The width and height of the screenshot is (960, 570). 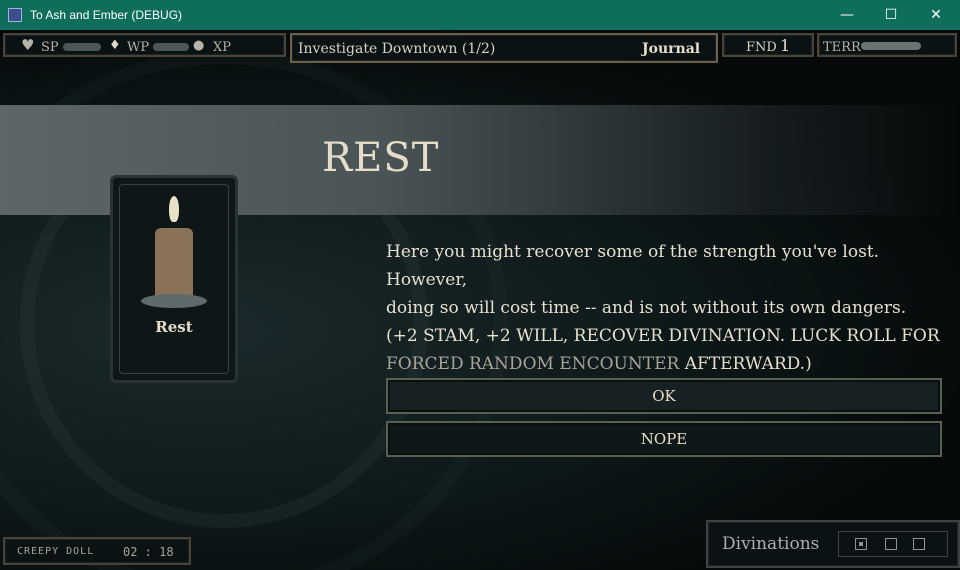 What do you see at coordinates (50, 47) in the screenshot?
I see `sp-label: SP` at bounding box center [50, 47].